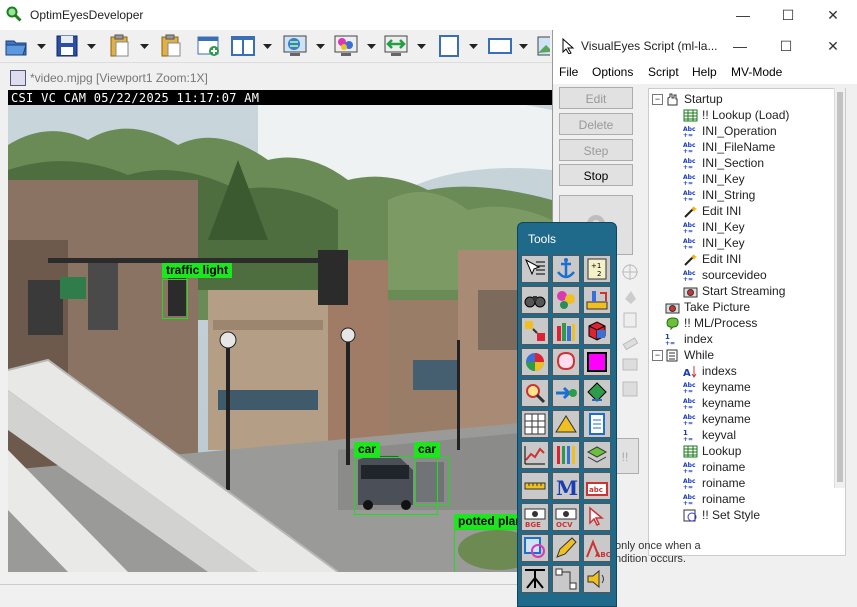  What do you see at coordinates (687, 99) in the screenshot?
I see `tree-item: − Startup` at bounding box center [687, 99].